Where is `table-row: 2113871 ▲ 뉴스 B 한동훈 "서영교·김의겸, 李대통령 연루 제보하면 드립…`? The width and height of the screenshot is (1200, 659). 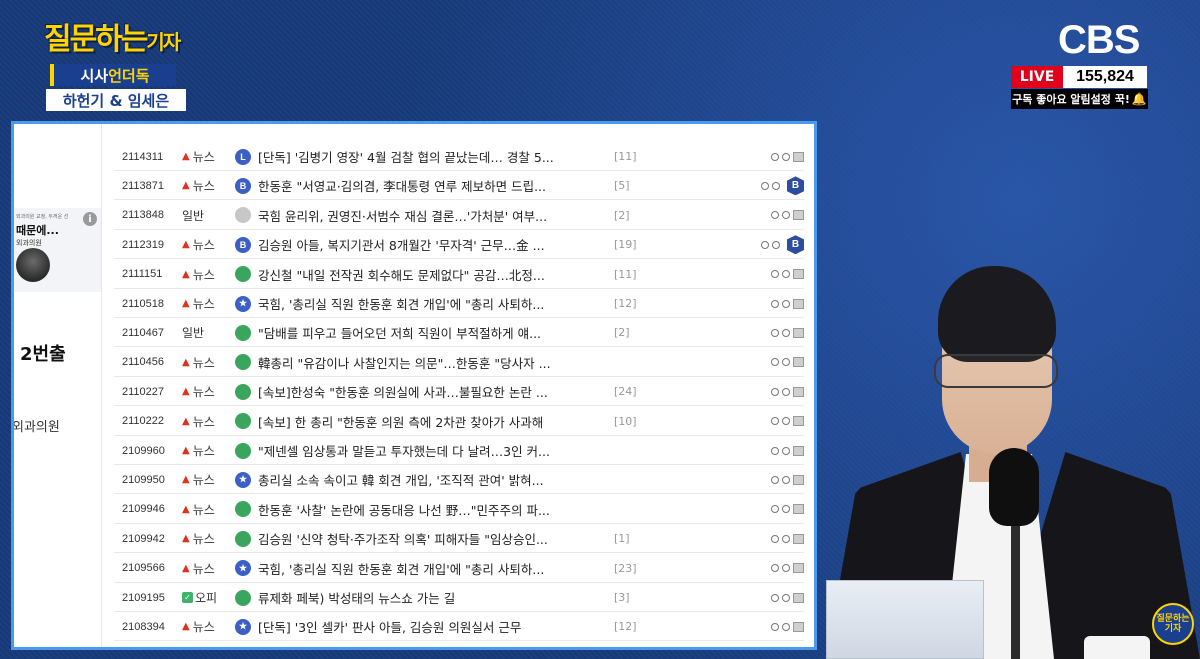
table-row: 2113871 ▲ 뉴스 B 한동훈 "서영교·김의겸, 李대통령 연루 제보하면 드립… is located at coordinates (459, 186).